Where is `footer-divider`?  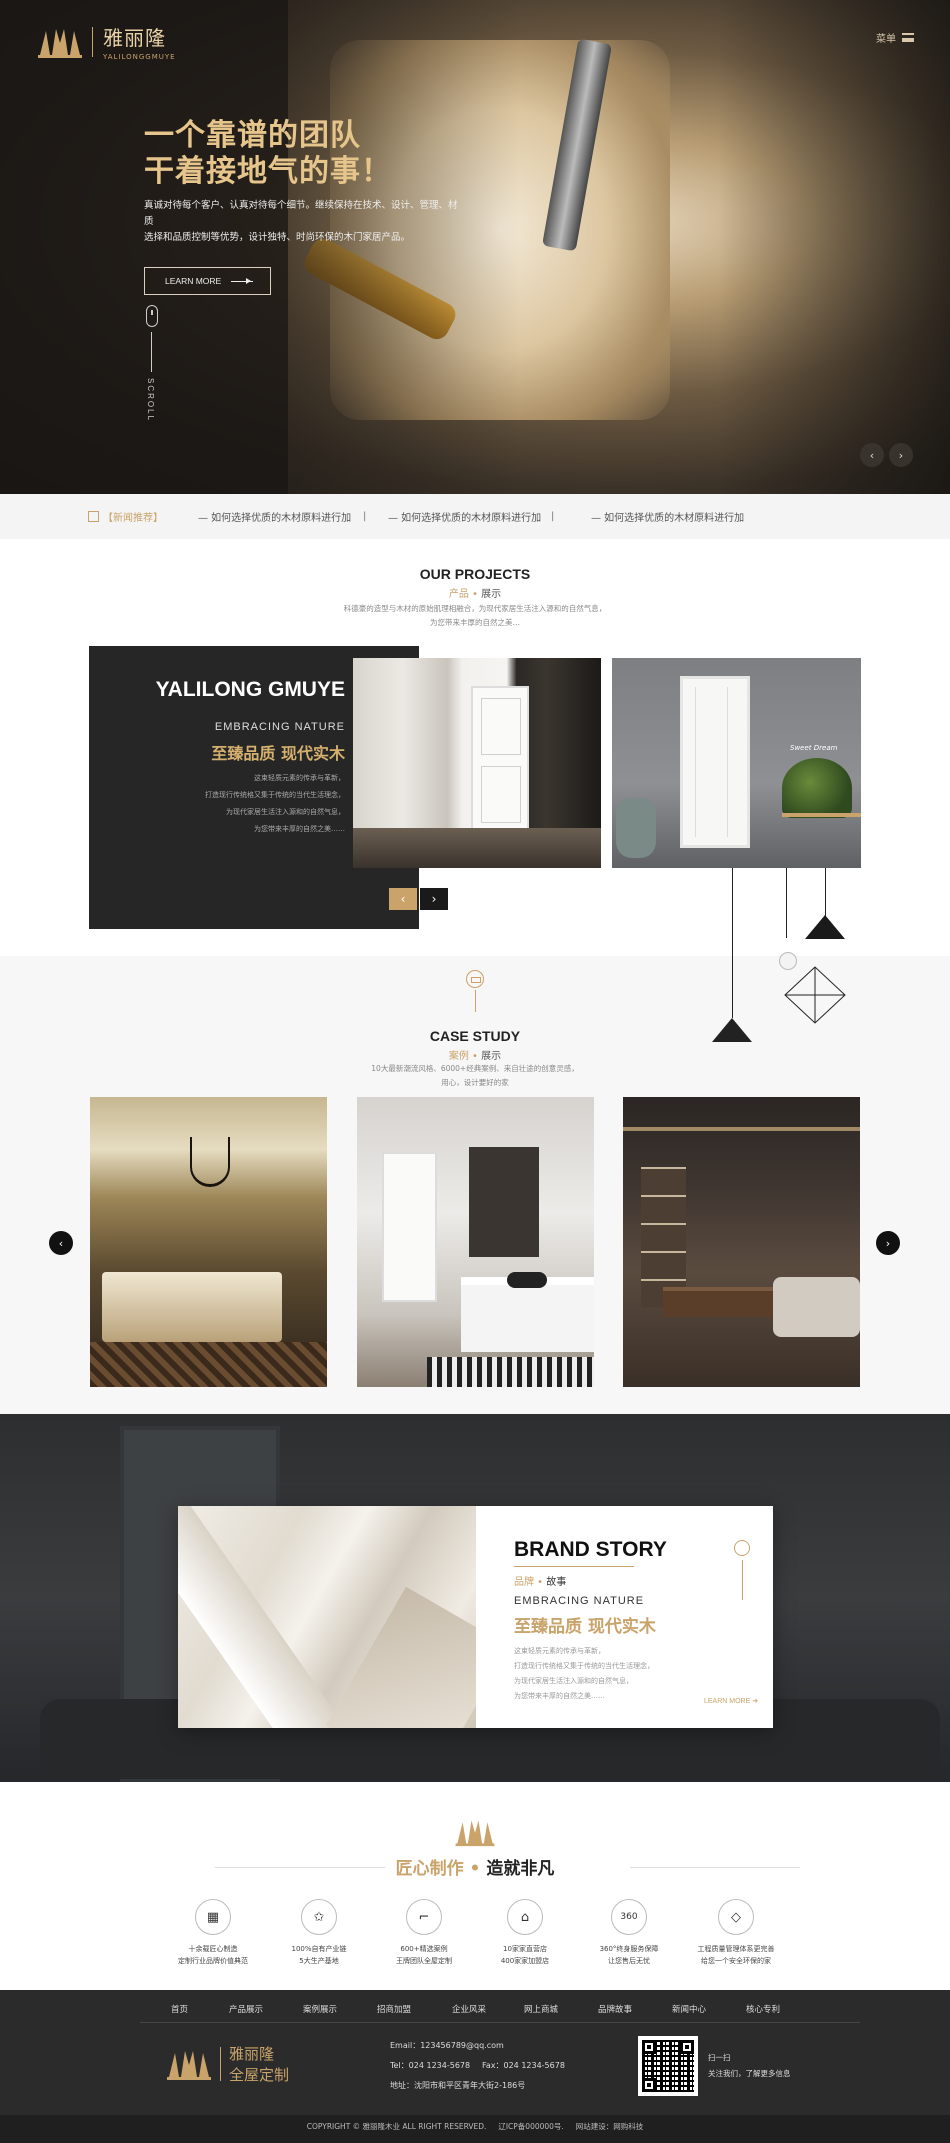 footer-divider is located at coordinates (500, 2022).